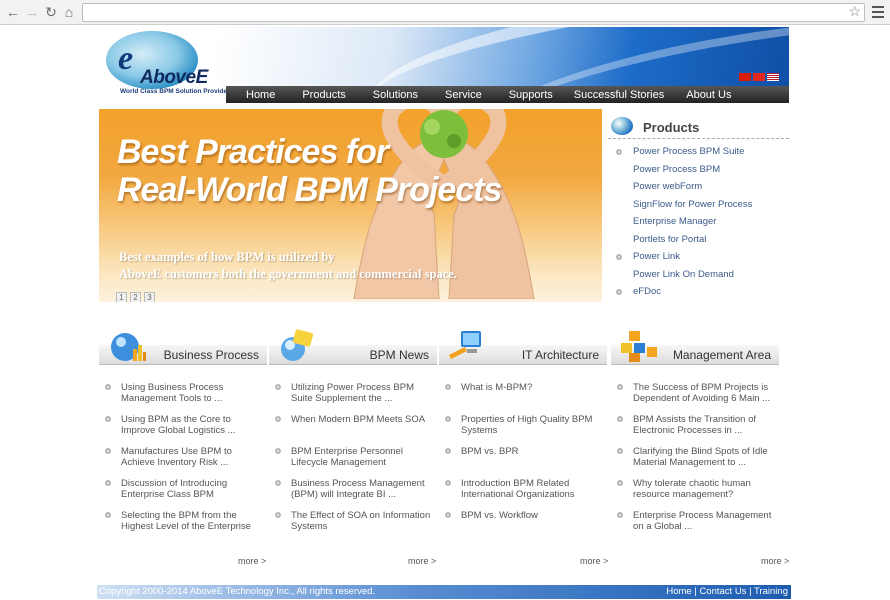 The image size is (890, 600). I want to click on banner-graphic, so click(504, 58).